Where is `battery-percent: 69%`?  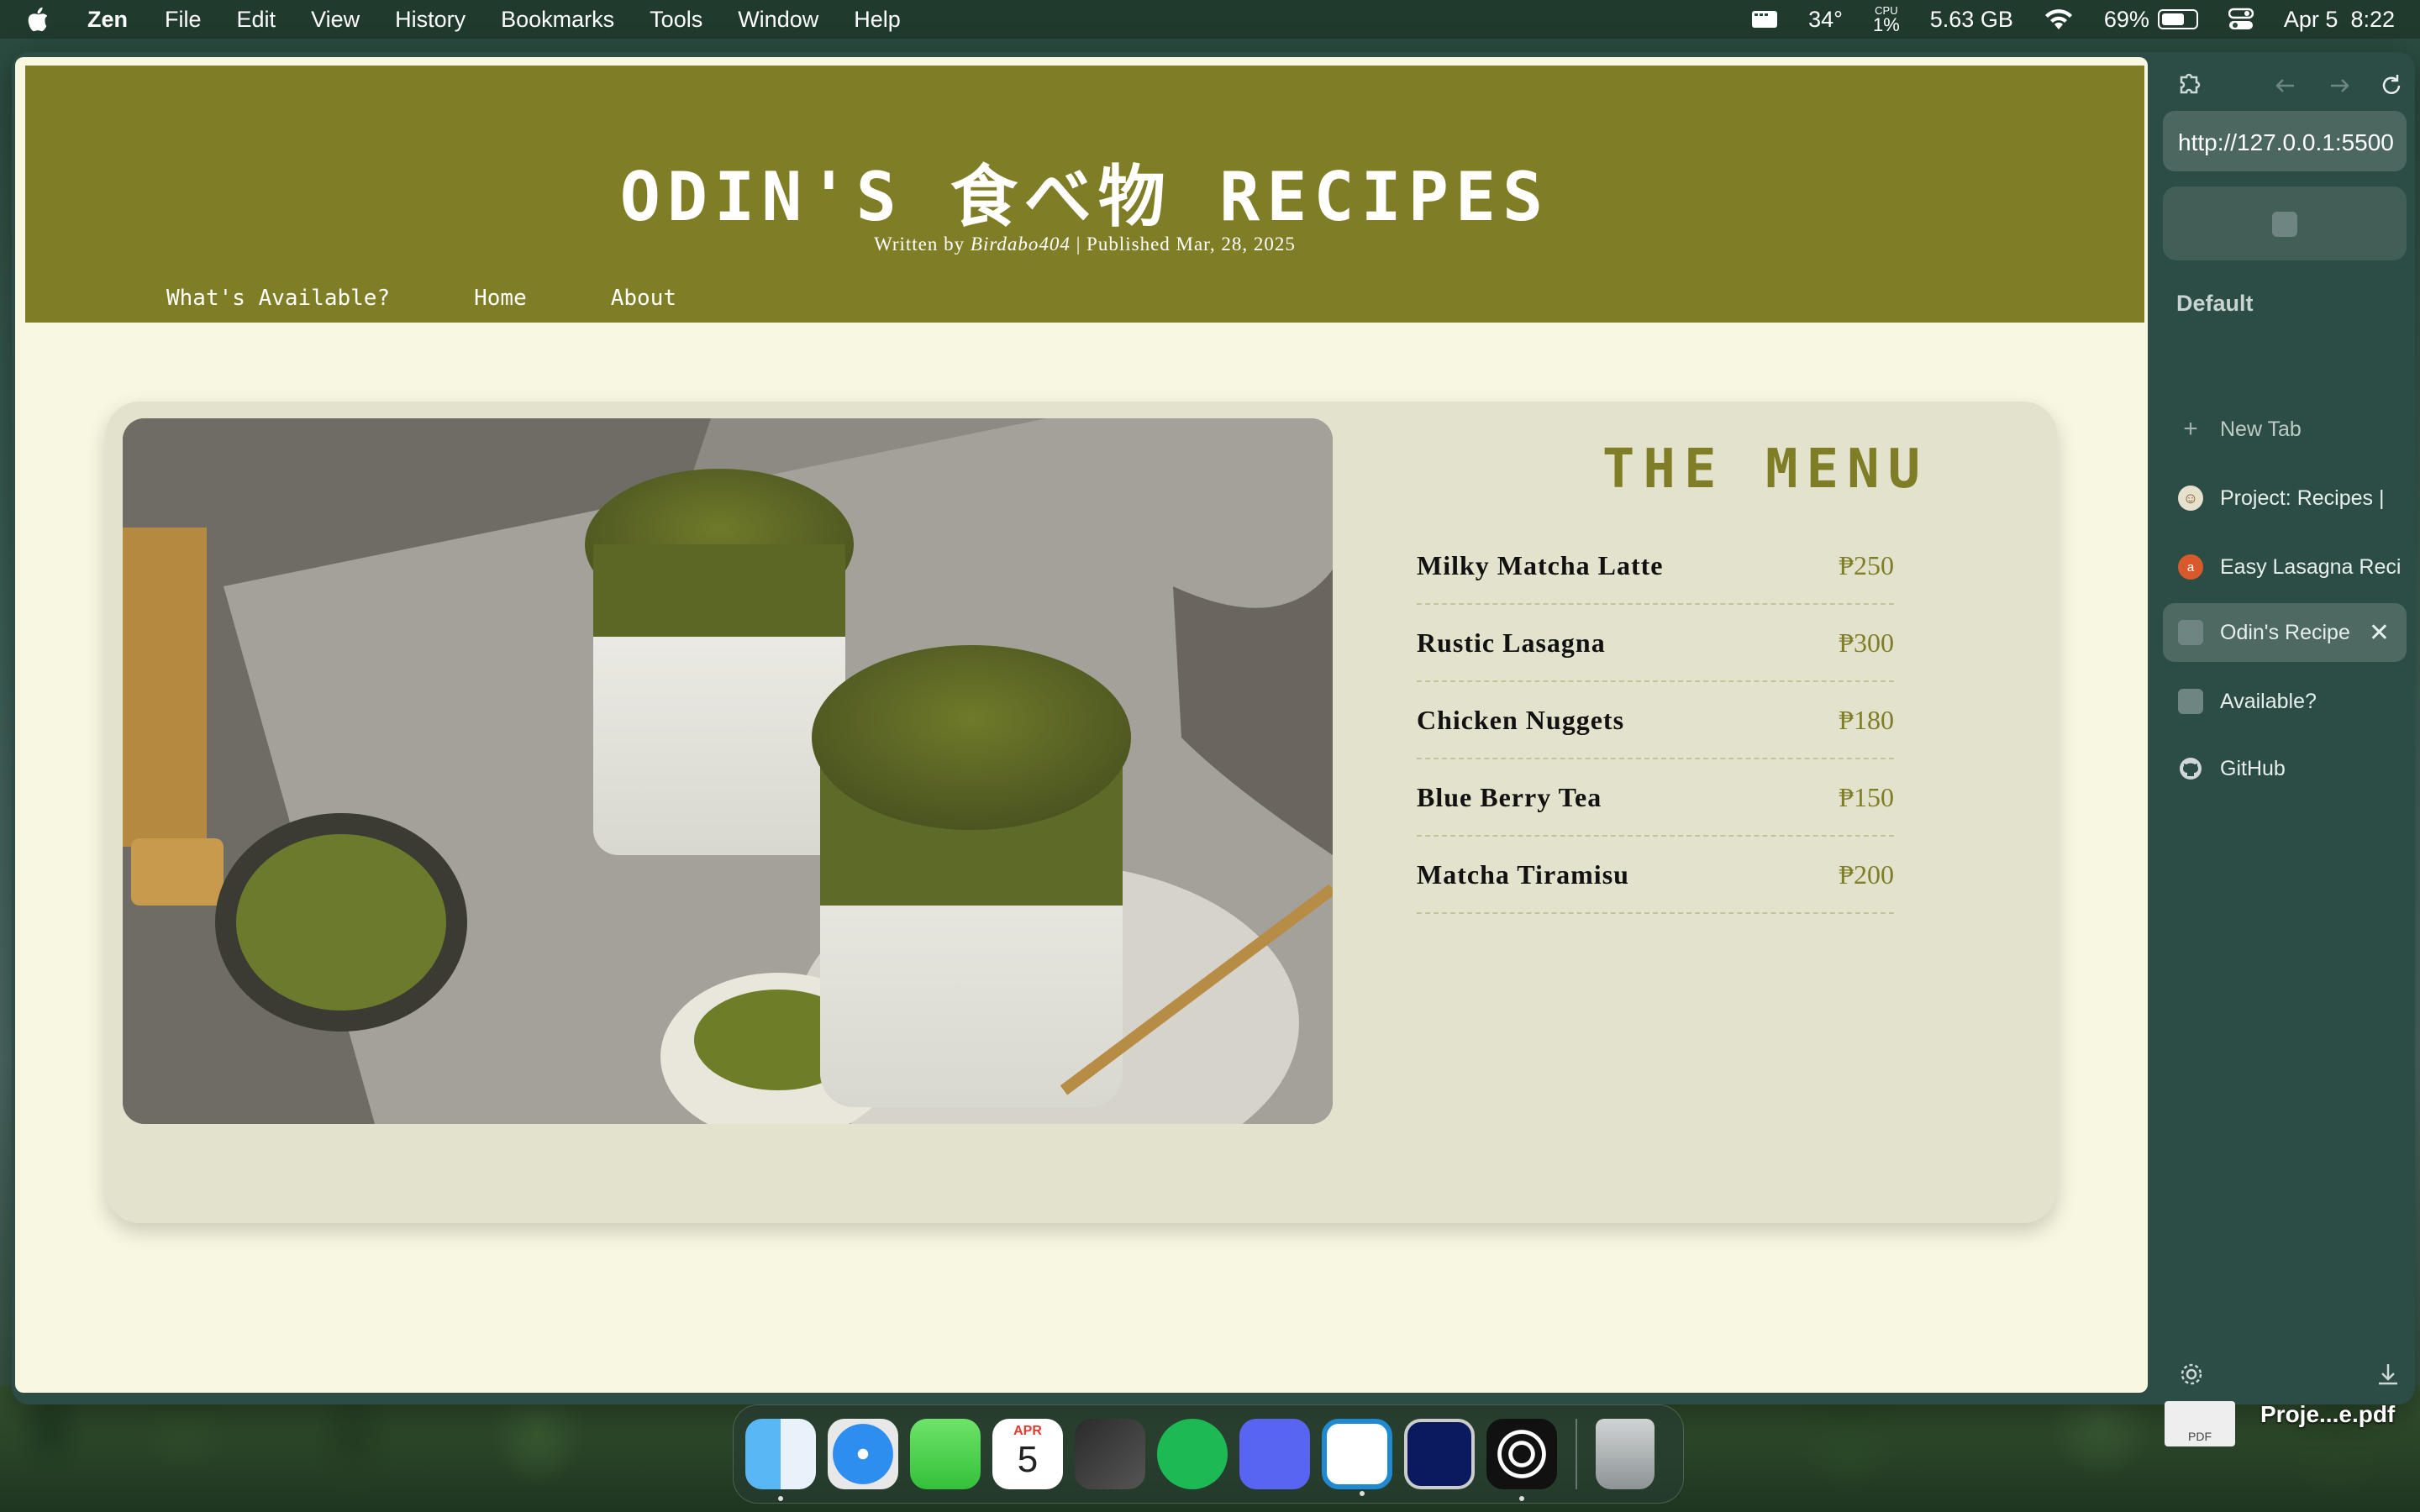
battery-percent: 69% is located at coordinates (2126, 19).